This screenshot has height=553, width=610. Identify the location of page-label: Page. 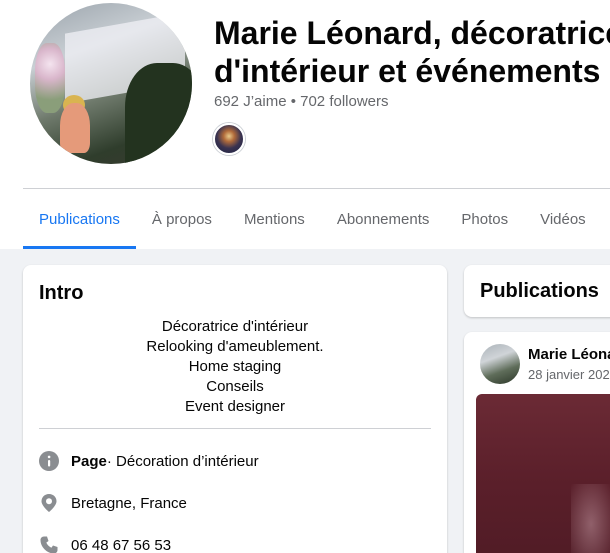
(89, 461).